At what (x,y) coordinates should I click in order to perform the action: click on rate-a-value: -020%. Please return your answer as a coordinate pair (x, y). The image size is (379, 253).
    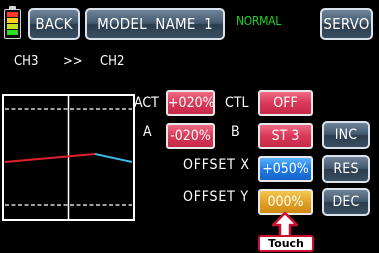
    Looking at the image, I should click on (190, 136).